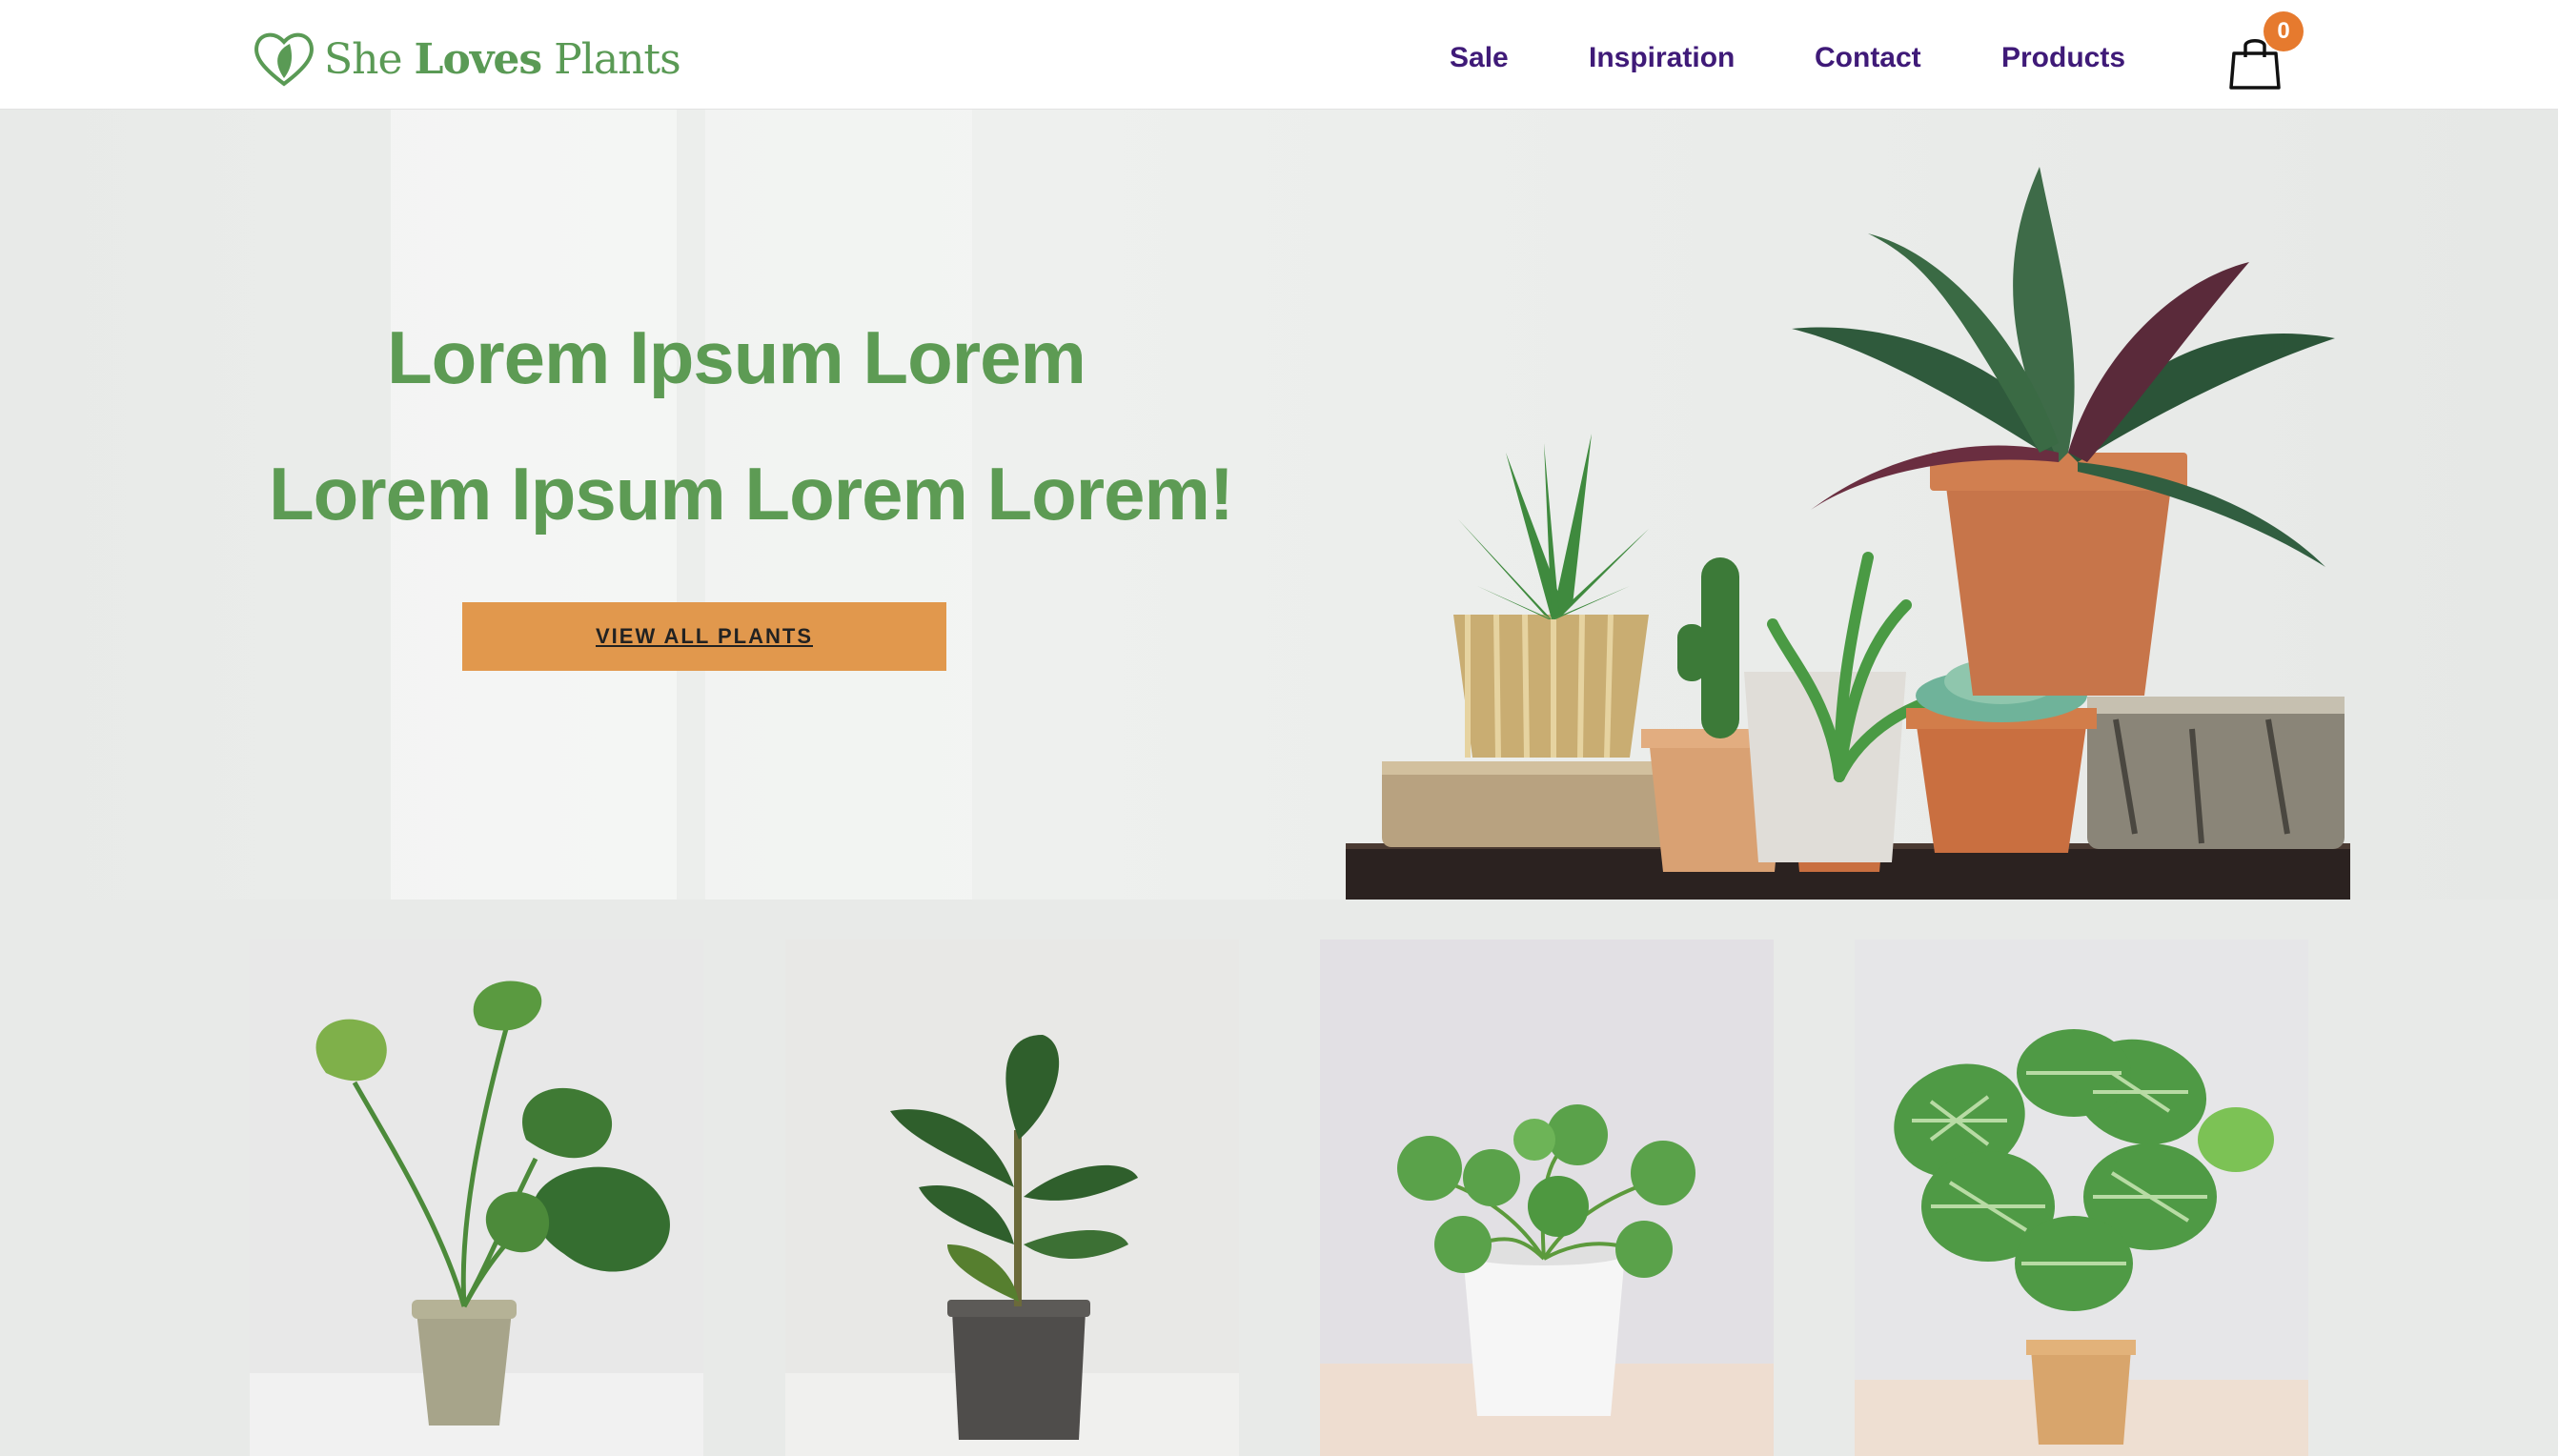 Image resolution: width=2558 pixels, height=1456 pixels. Describe the element at coordinates (2284, 31) in the screenshot. I see `cart-count-badge: 0` at that location.